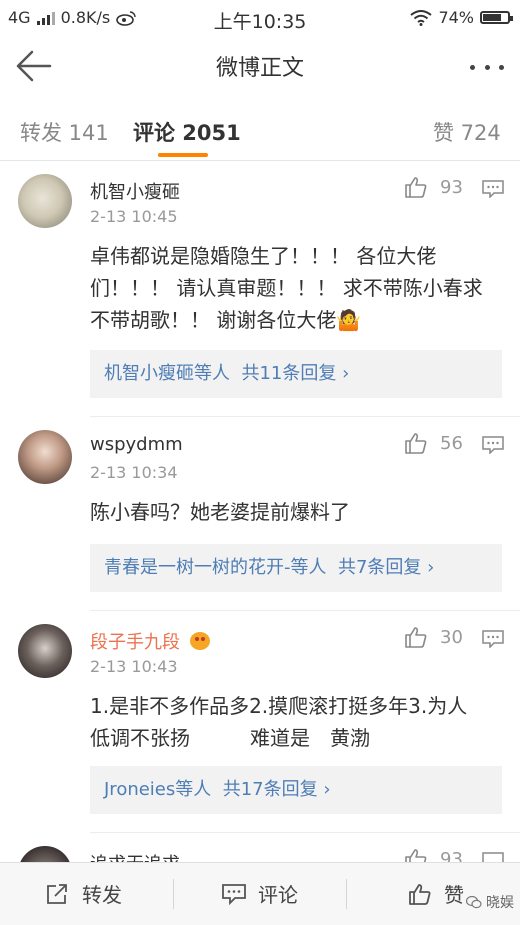 Image resolution: width=520 pixels, height=925 pixels. What do you see at coordinates (187, 132) in the screenshot?
I see `tab-comments: 评论 2051` at bounding box center [187, 132].